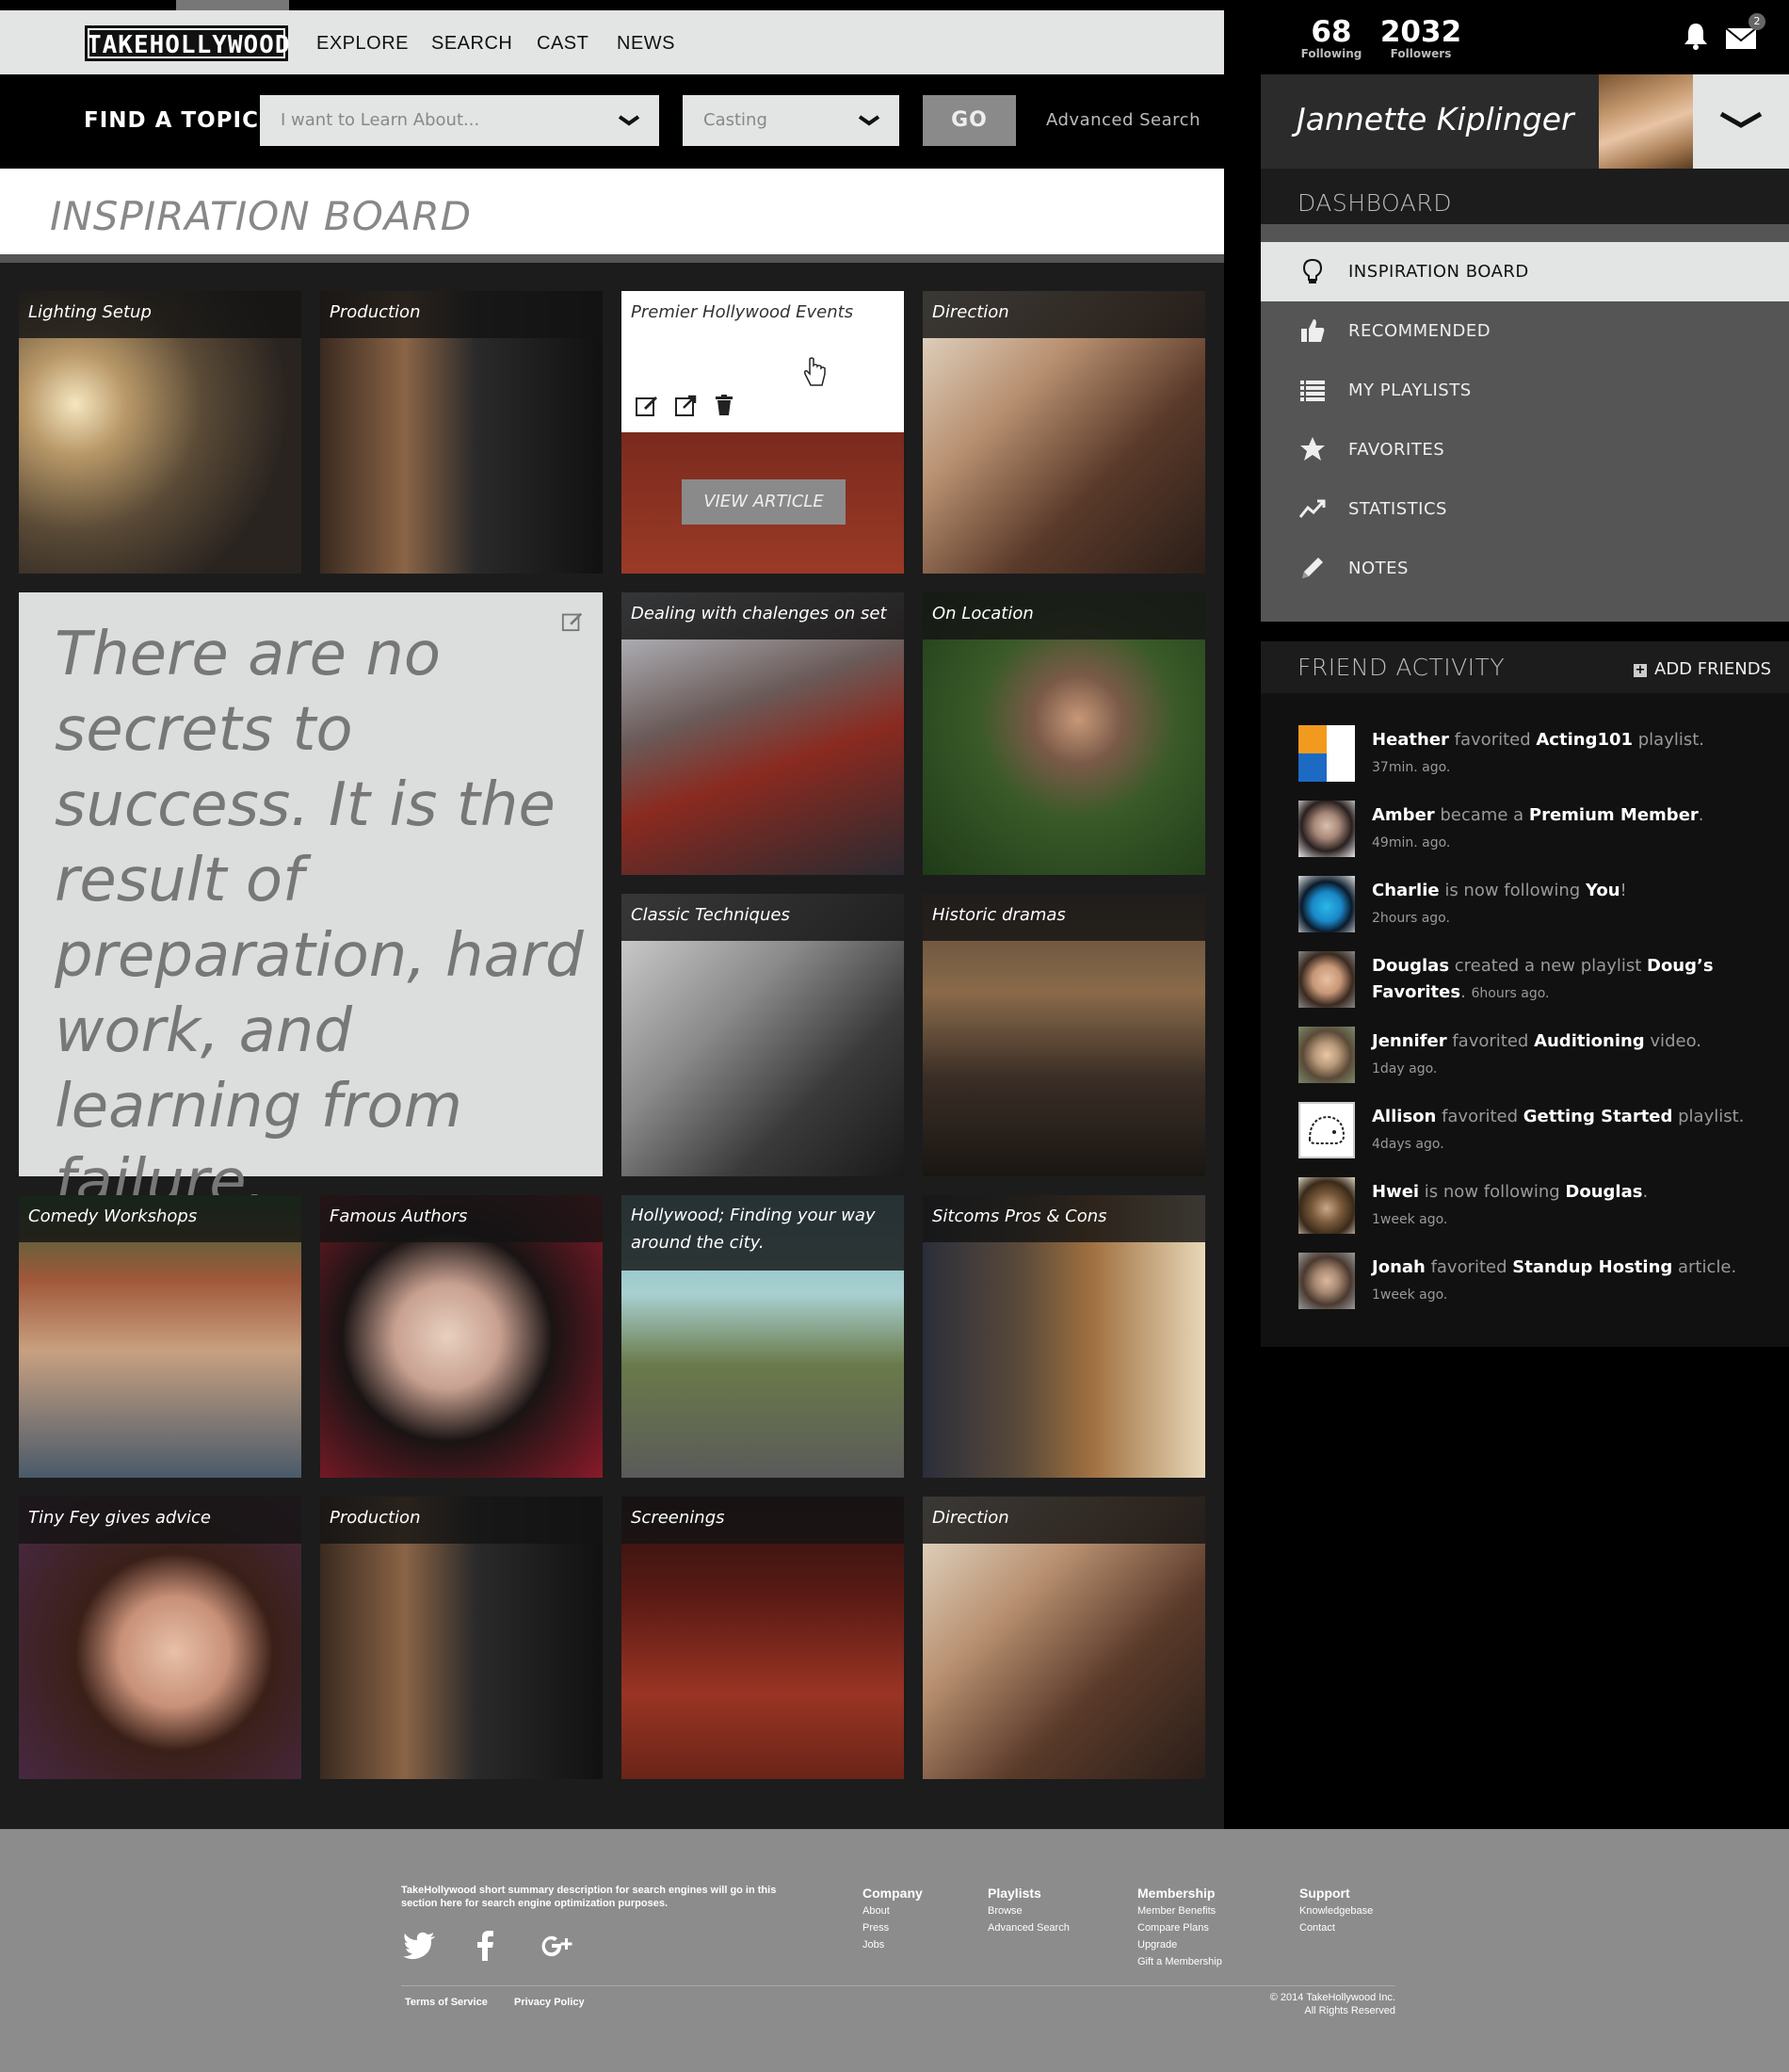 Image resolution: width=1789 pixels, height=2072 pixels. What do you see at coordinates (1598, 1116) in the screenshot?
I see `activity-object: Getting Started` at bounding box center [1598, 1116].